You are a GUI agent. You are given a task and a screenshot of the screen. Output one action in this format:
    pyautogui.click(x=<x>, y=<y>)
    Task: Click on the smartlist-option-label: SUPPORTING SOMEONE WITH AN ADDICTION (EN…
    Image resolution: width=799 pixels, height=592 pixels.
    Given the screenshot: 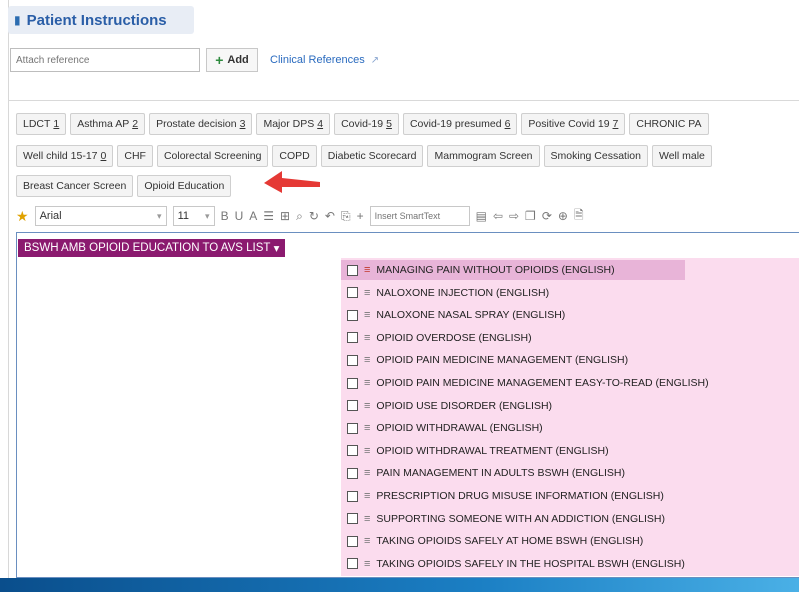 What is the action you would take?
    pyautogui.click(x=521, y=518)
    